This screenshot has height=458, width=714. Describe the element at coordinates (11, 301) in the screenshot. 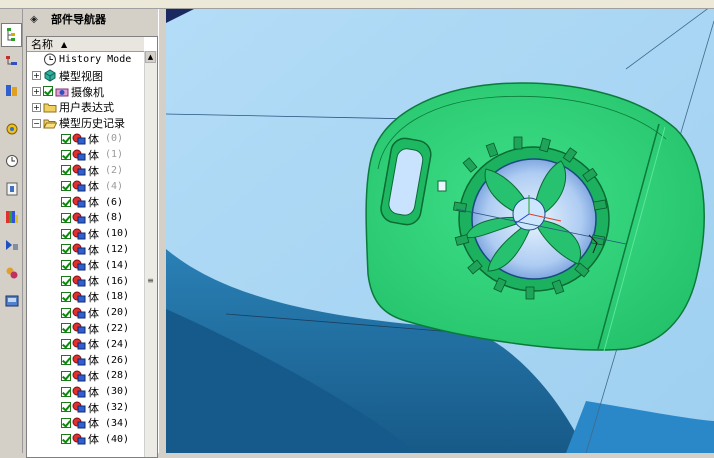

I see `palette-icon` at that location.